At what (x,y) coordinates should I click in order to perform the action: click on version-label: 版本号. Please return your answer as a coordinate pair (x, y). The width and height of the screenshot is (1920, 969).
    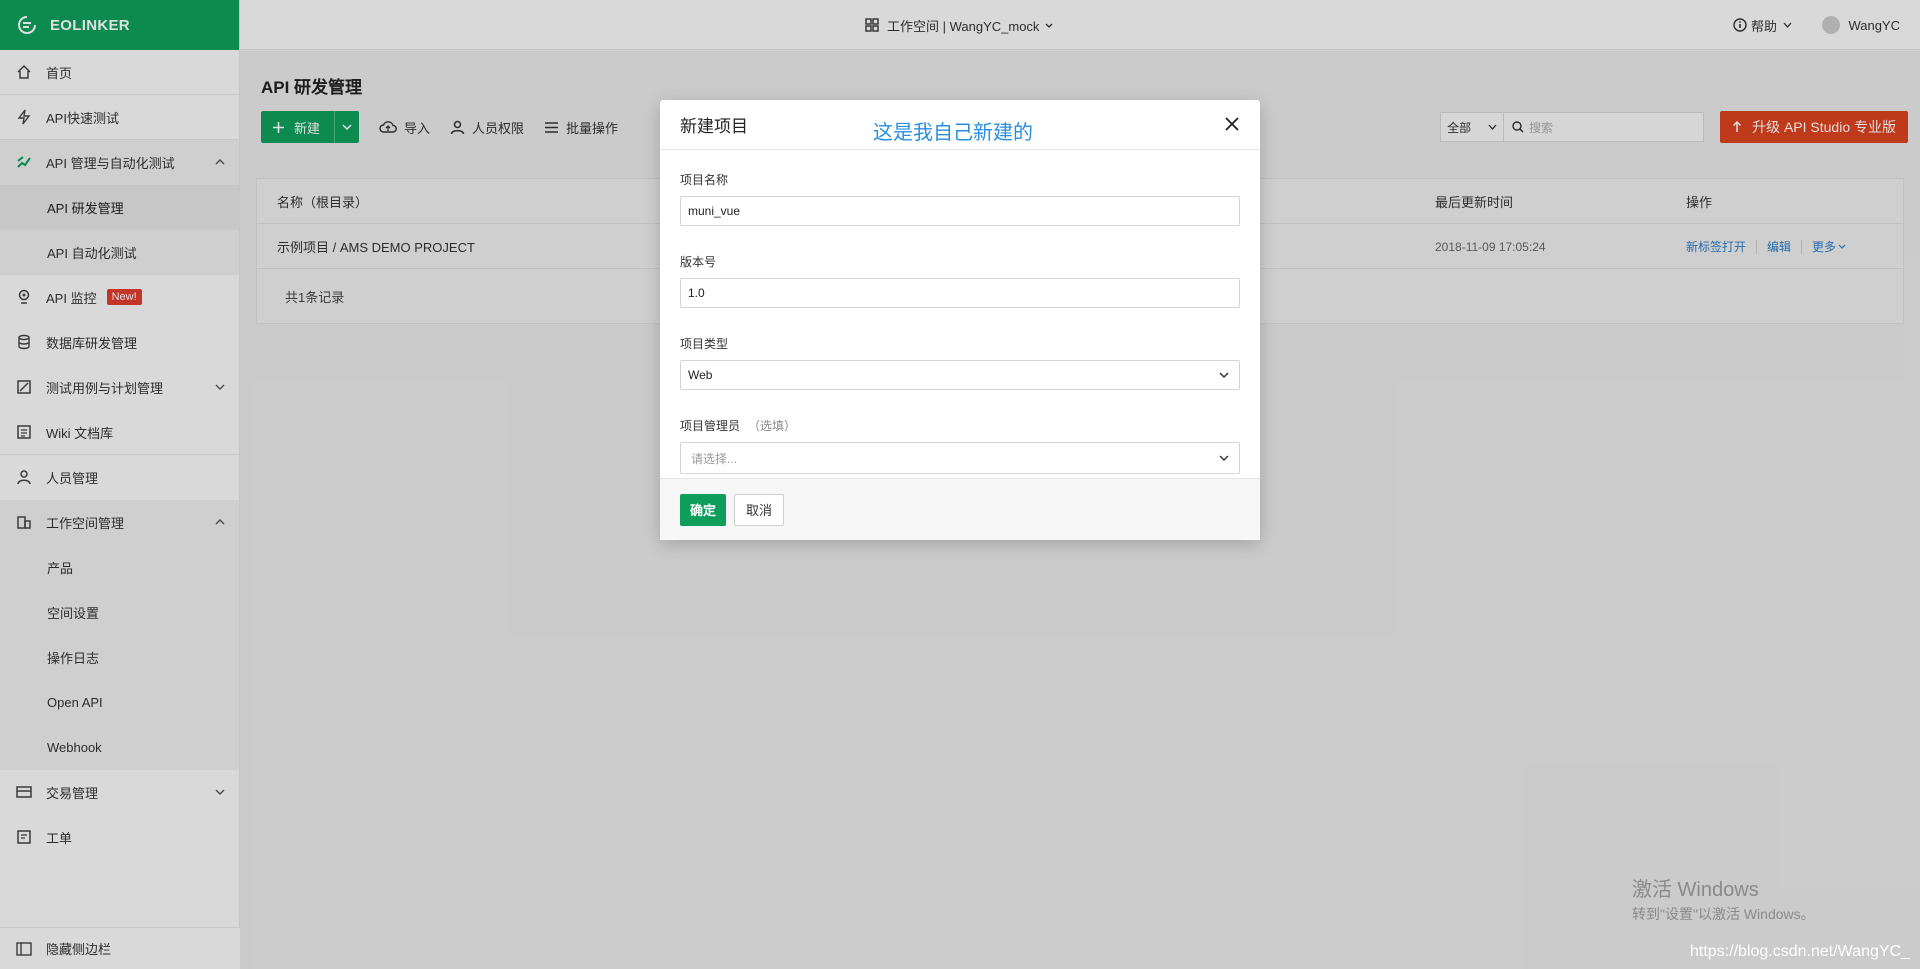
    Looking at the image, I should click on (698, 261).